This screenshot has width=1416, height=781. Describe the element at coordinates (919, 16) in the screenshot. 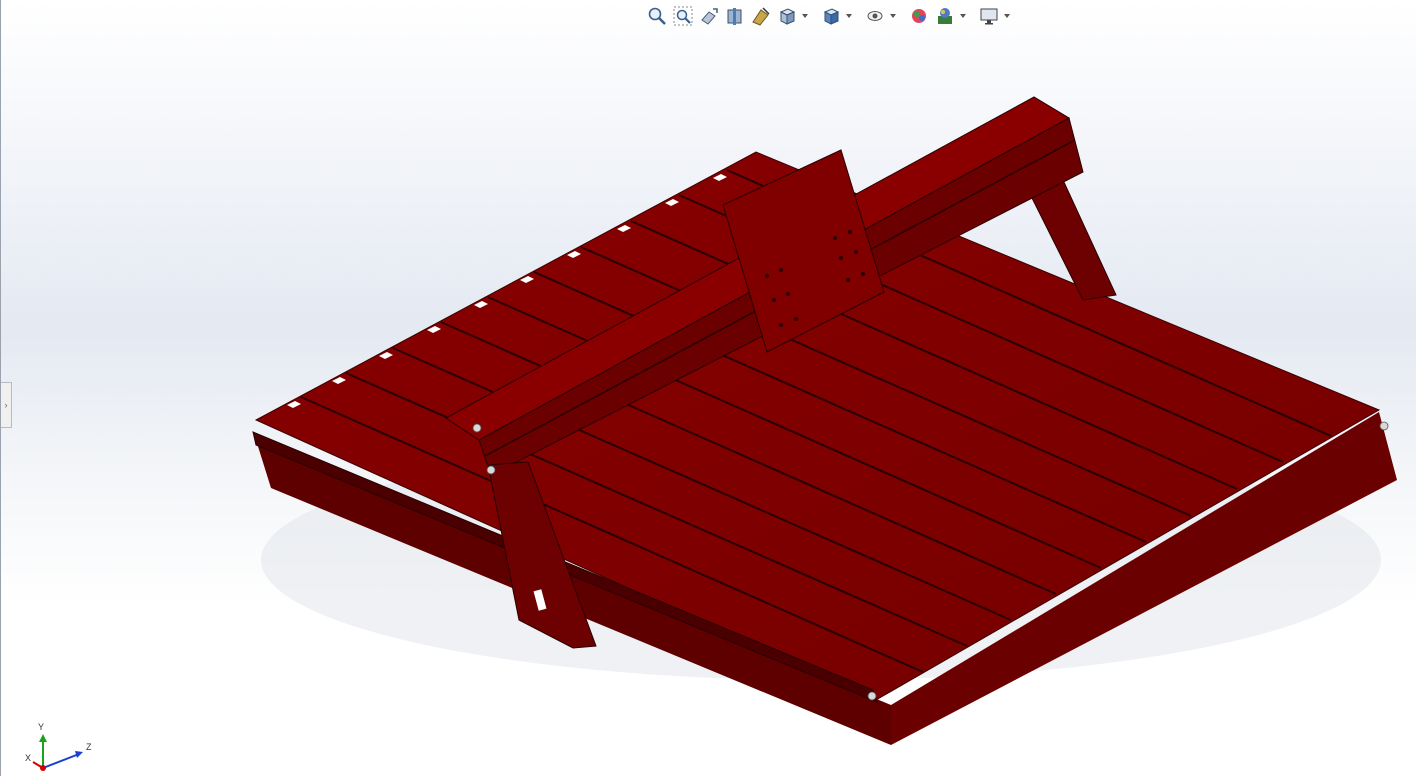

I see `edit-appearance-icon` at that location.